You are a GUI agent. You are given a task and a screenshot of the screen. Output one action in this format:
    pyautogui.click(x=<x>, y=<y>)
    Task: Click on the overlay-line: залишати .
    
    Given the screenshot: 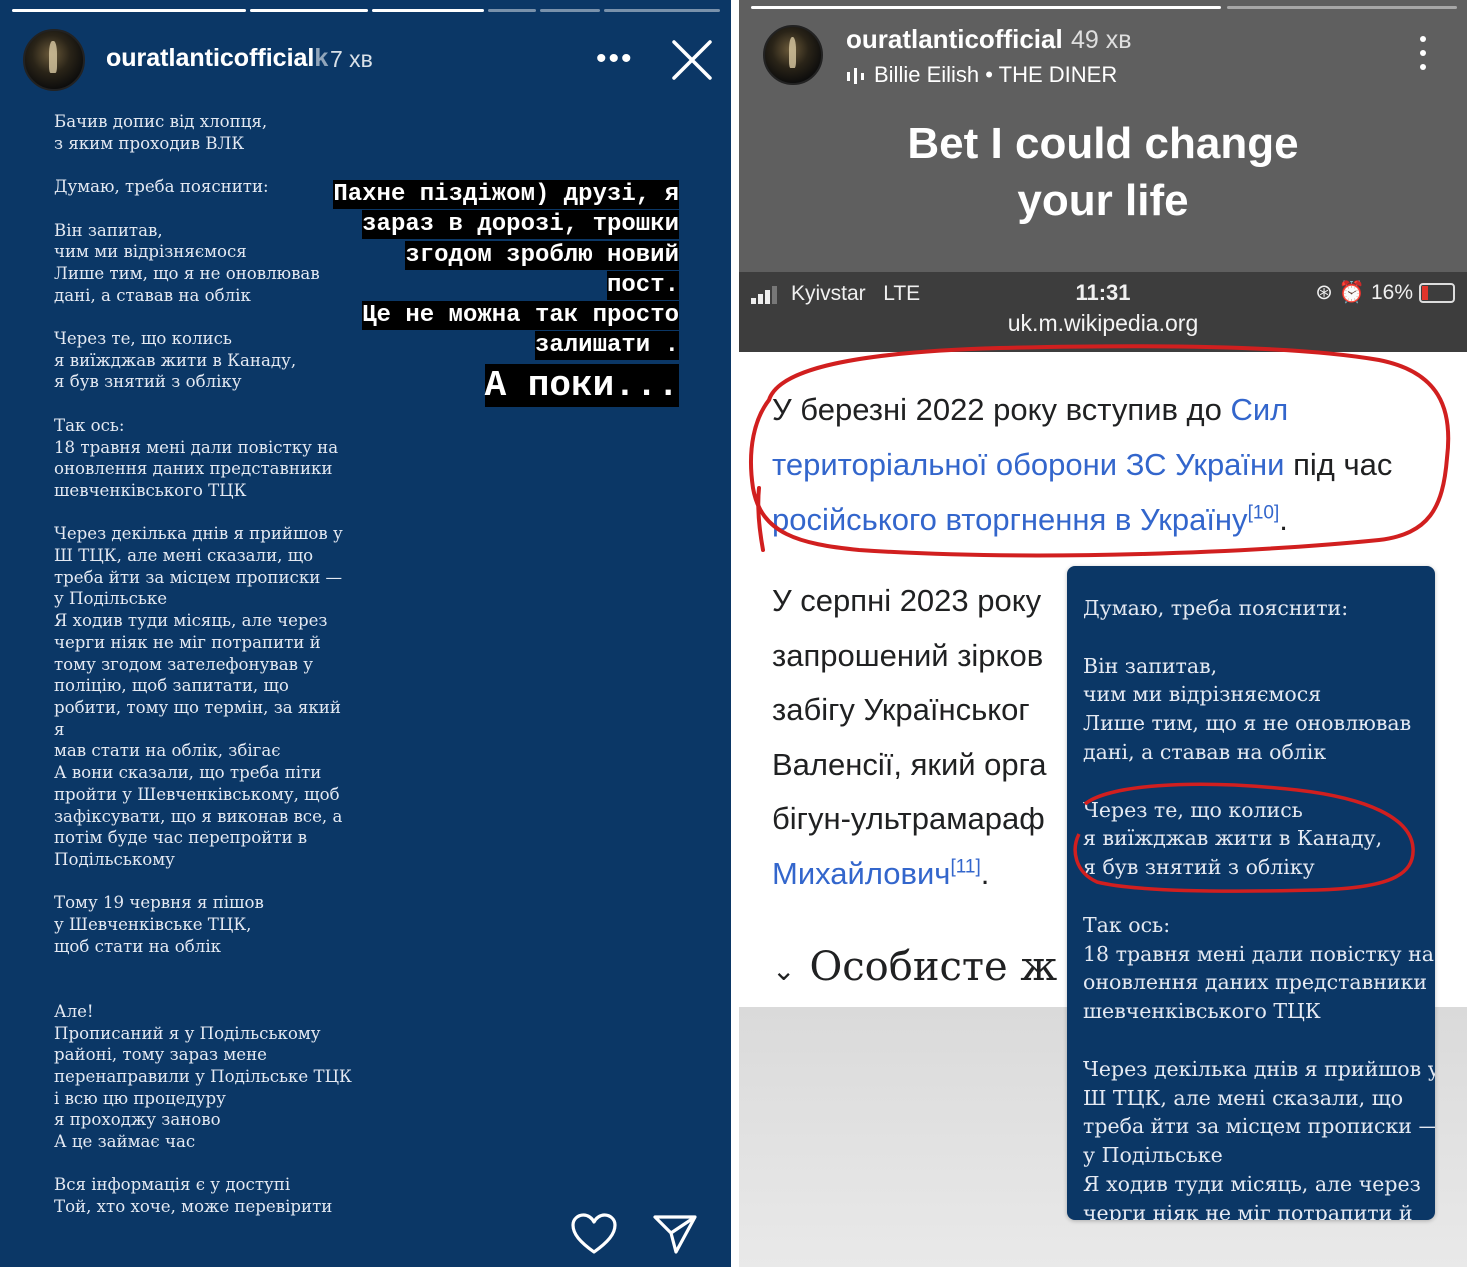 What is the action you would take?
    pyautogui.click(x=606, y=346)
    